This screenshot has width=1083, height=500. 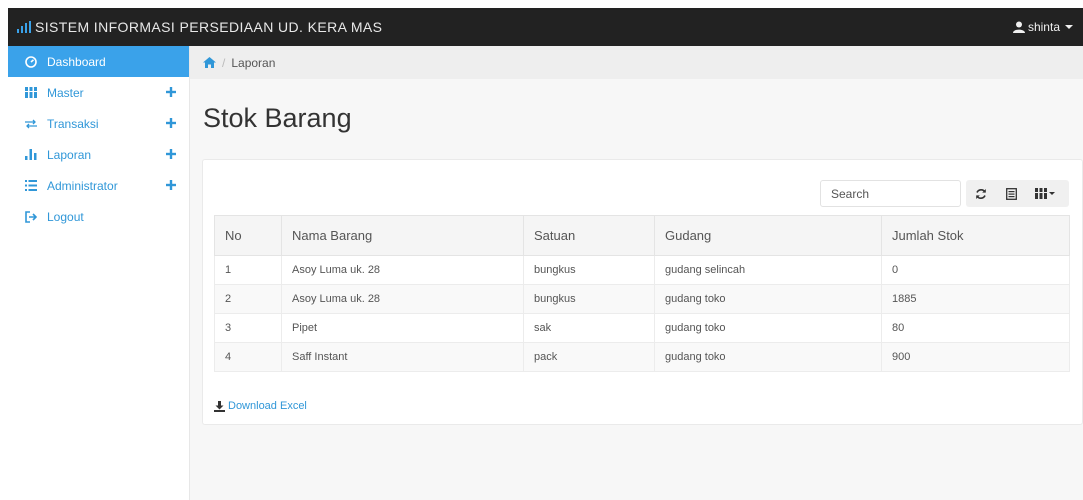 I want to click on column-header-satuan: Satuan, so click(x=589, y=235).